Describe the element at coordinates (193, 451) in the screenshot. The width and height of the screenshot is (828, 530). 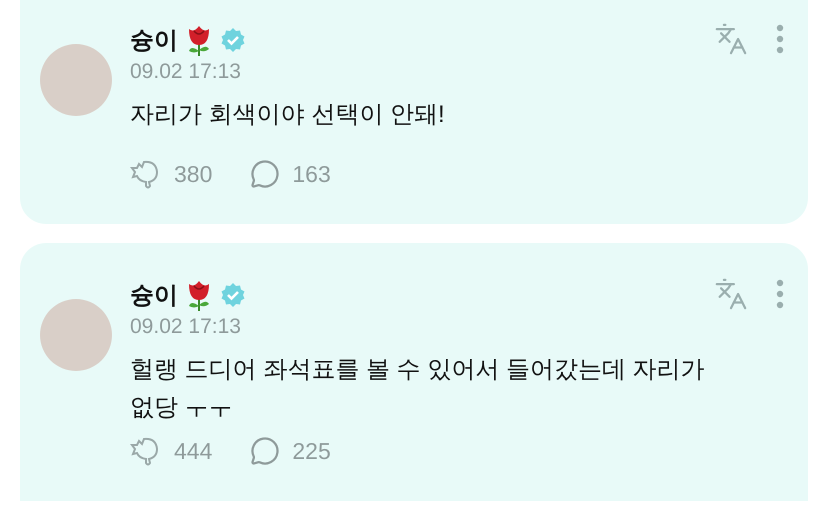
I see `repost-count: 444` at that location.